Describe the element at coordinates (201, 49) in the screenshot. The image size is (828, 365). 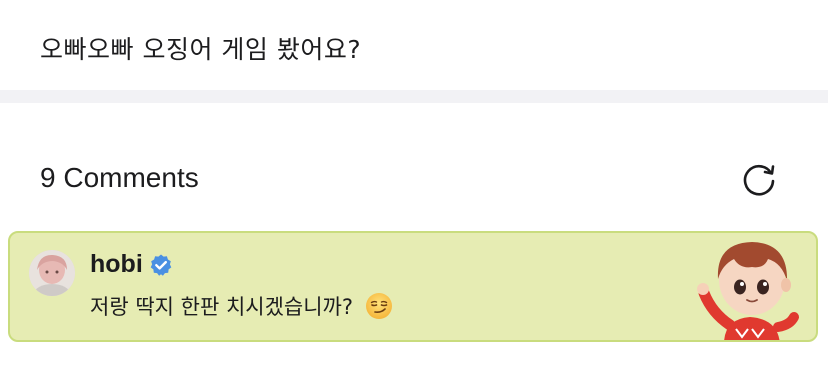
I see `post-text: 오빠오빠 오징어 게임 봤어요?` at that location.